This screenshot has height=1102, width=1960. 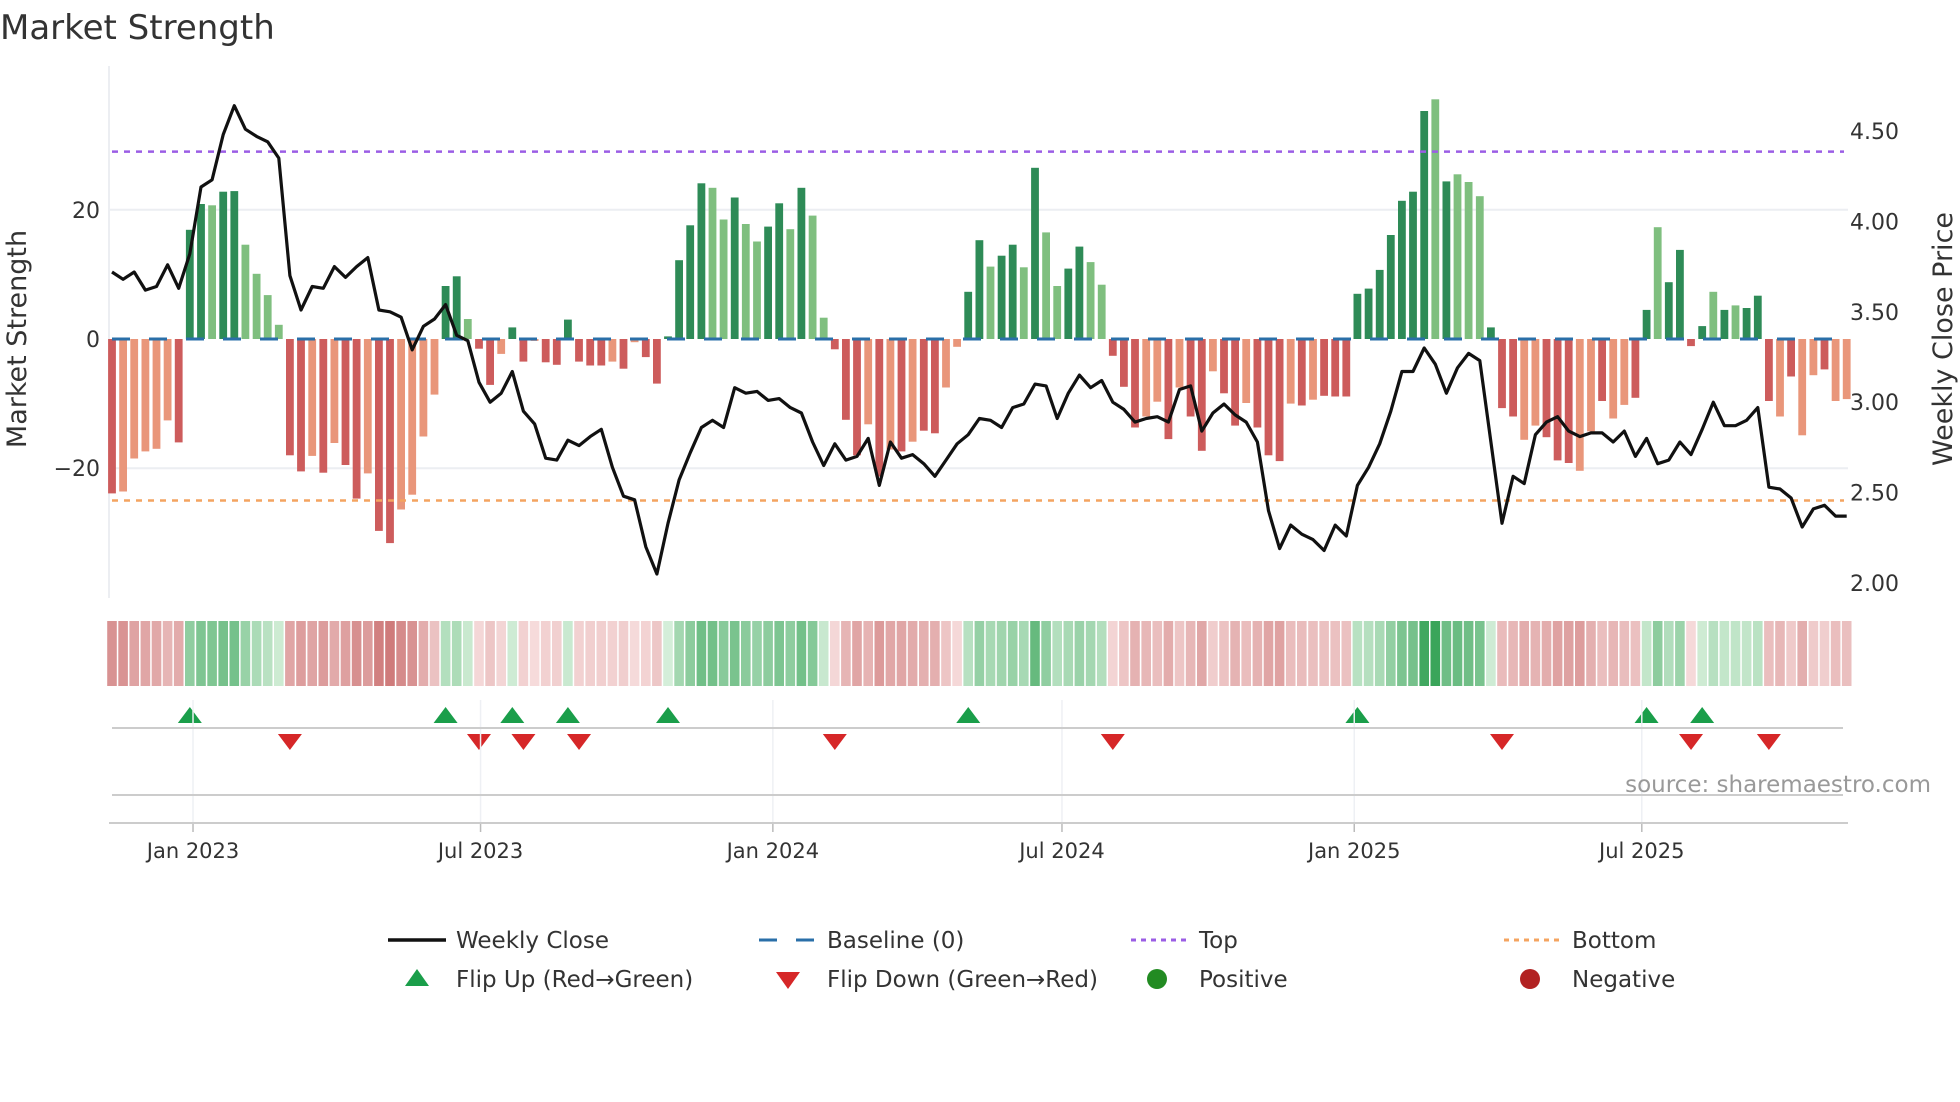 I want to click on x-tick-label: Jan 2025, so click(x=1353, y=851).